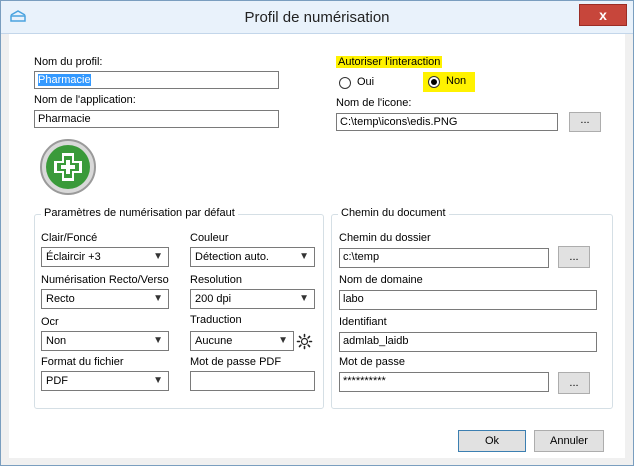  What do you see at coordinates (73, 257) in the screenshot?
I see `clair-value: Éclaircir +3` at bounding box center [73, 257].